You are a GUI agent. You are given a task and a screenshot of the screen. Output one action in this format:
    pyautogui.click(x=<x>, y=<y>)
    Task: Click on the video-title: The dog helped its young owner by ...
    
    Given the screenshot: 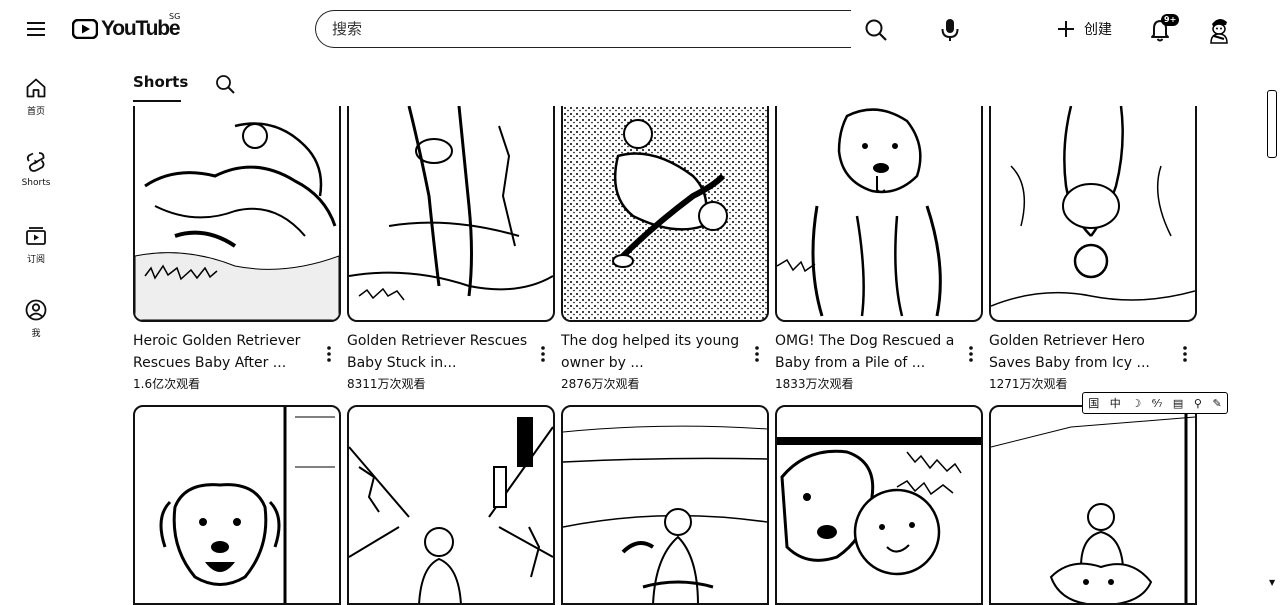 What is the action you would take?
    pyautogui.click(x=655, y=352)
    